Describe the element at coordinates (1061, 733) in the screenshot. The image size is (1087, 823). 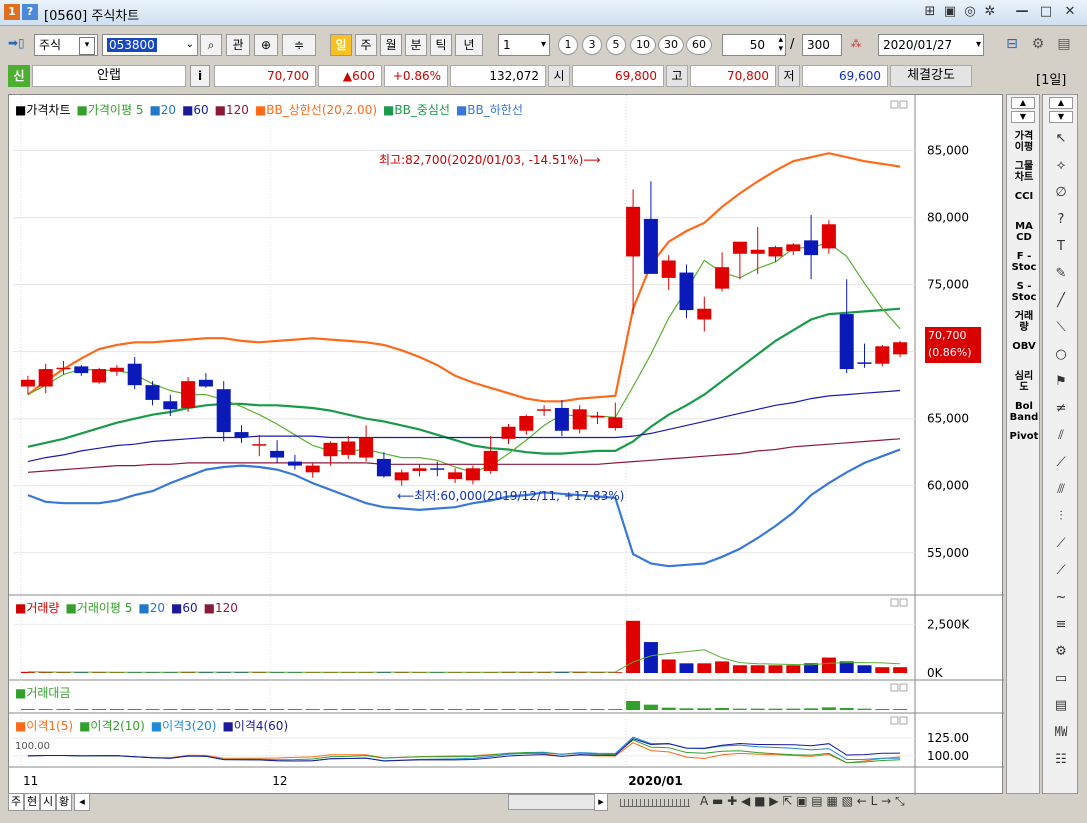
I see `drawing-tool-icon: ㎿` at that location.